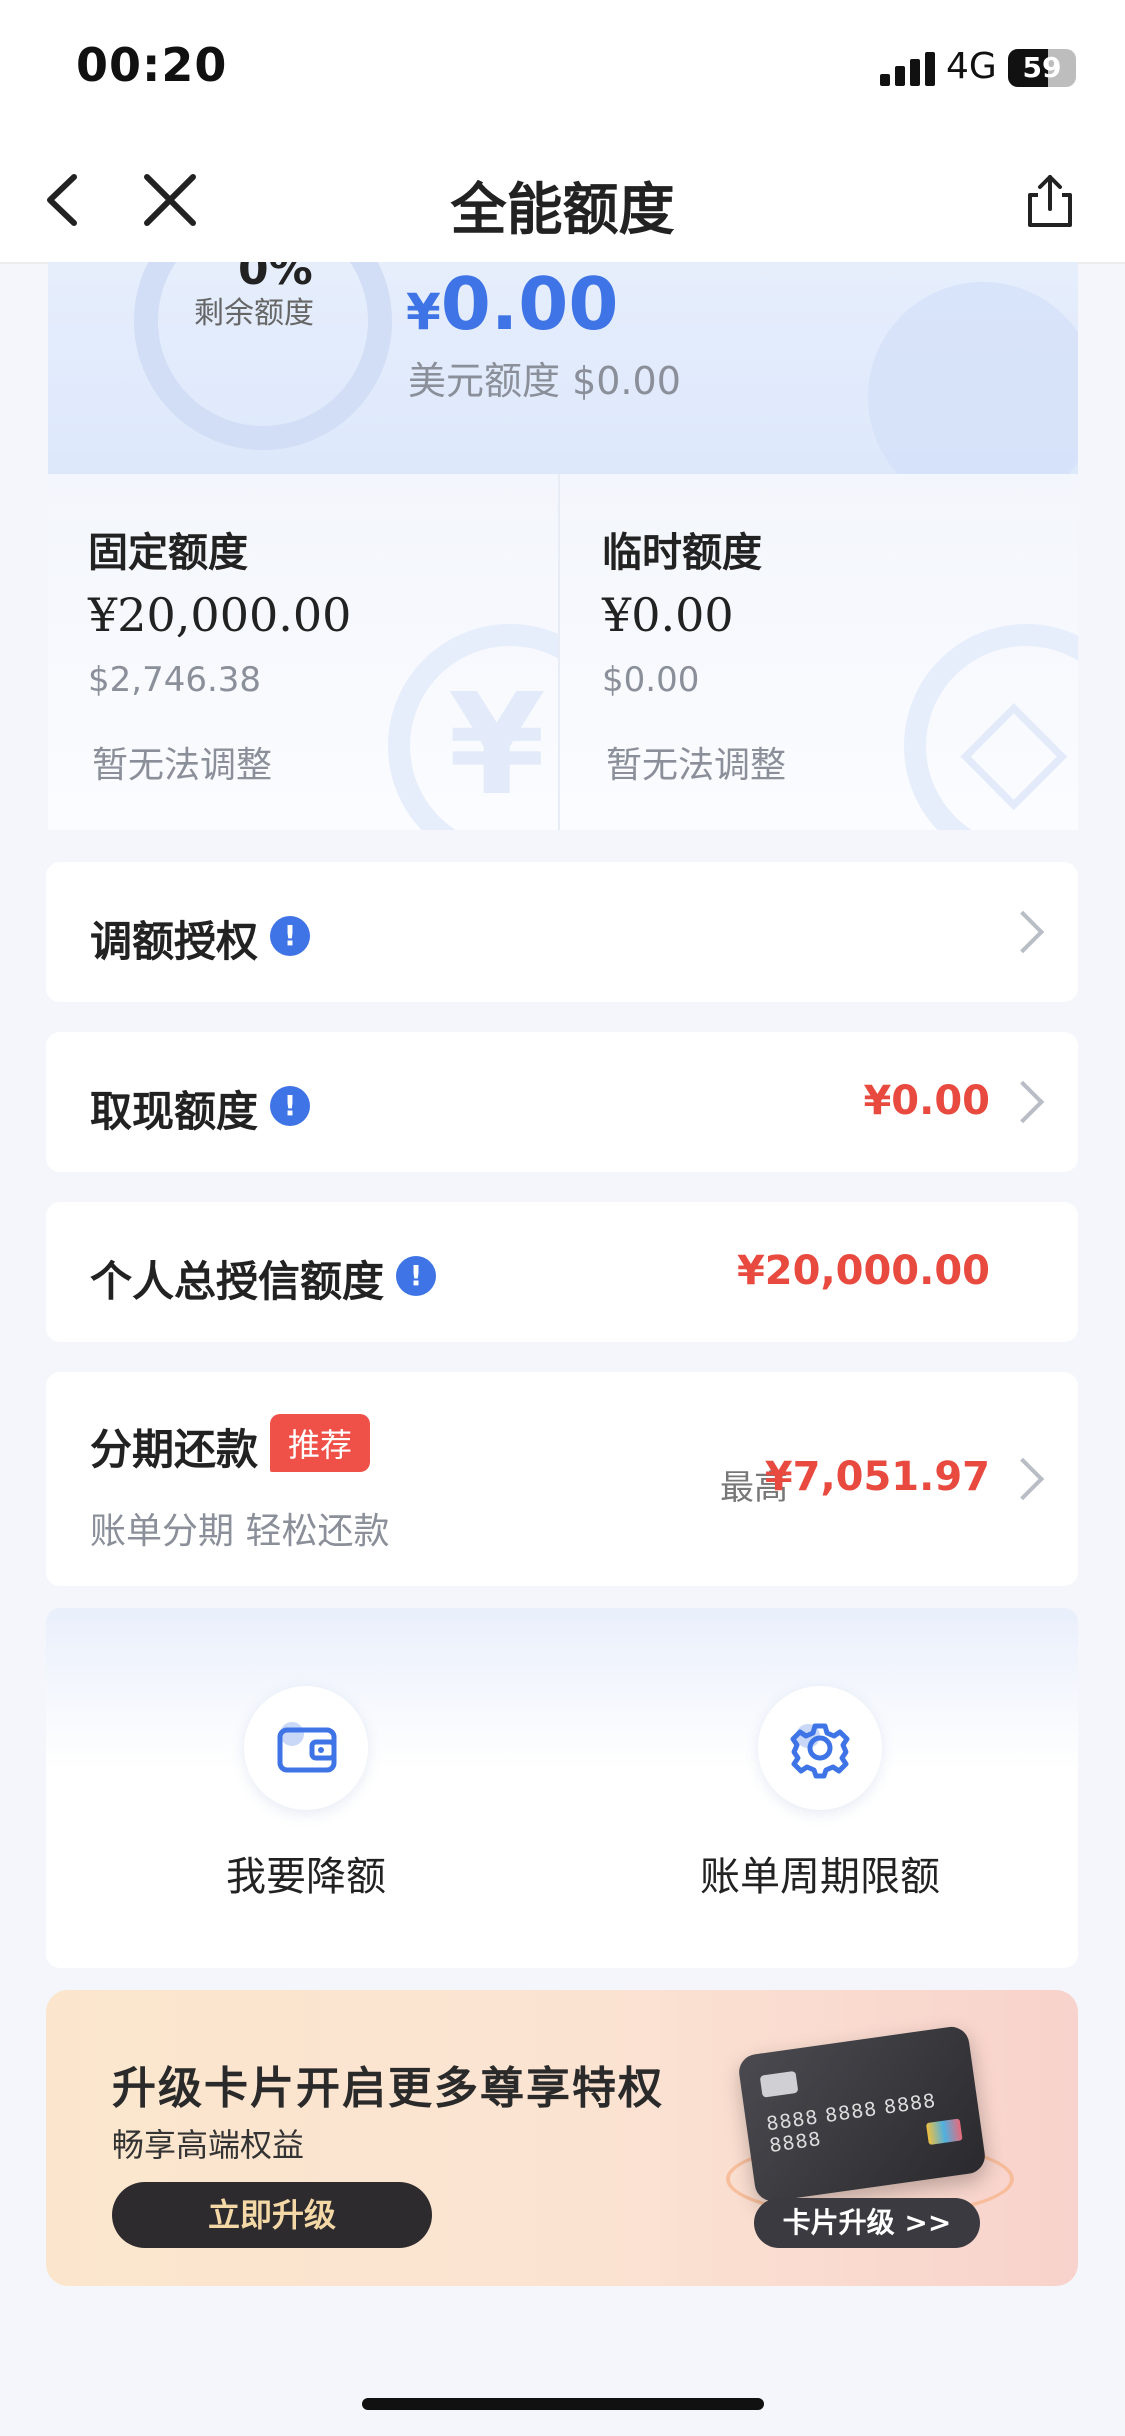 Image resolution: width=1125 pixels, height=2436 pixels. Describe the element at coordinates (174, 1449) in the screenshot. I see `installment-label: 分期还款` at that location.